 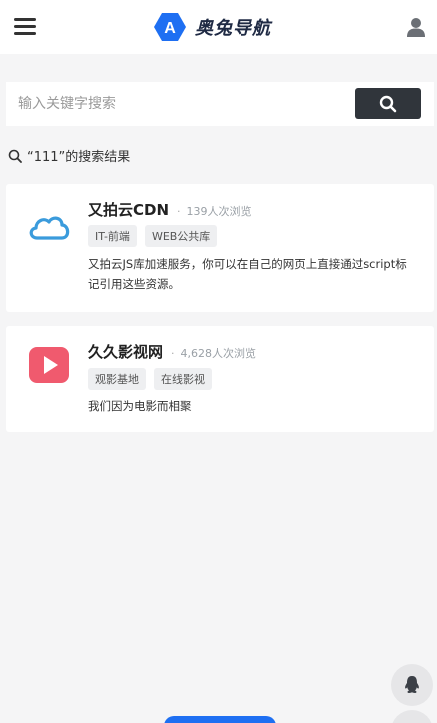 What do you see at coordinates (183, 104) in the screenshot?
I see `search-input` at bounding box center [183, 104].